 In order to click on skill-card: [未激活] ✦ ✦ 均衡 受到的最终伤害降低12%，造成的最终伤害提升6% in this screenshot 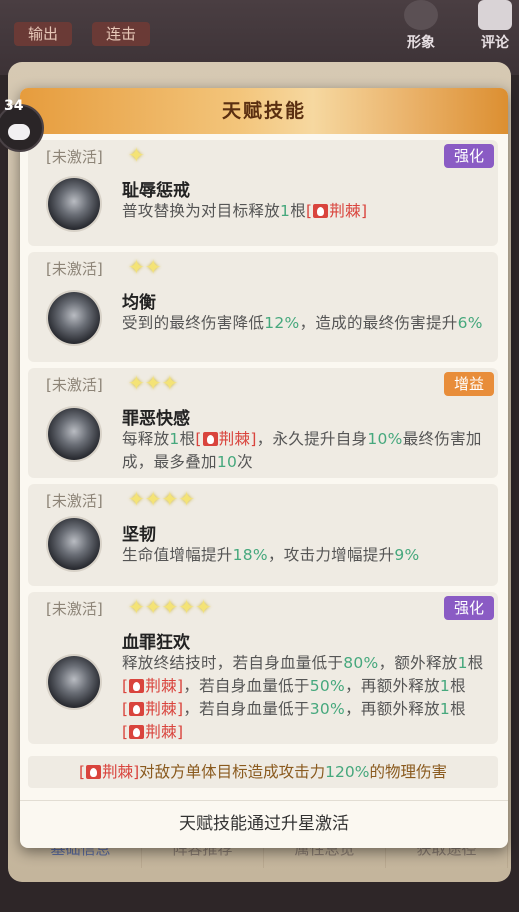, I will do `click(263, 307)`.